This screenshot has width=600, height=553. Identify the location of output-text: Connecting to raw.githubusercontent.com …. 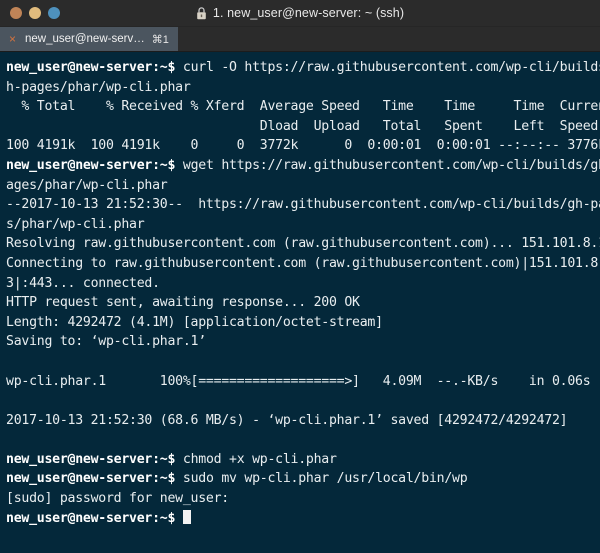
(303, 263).